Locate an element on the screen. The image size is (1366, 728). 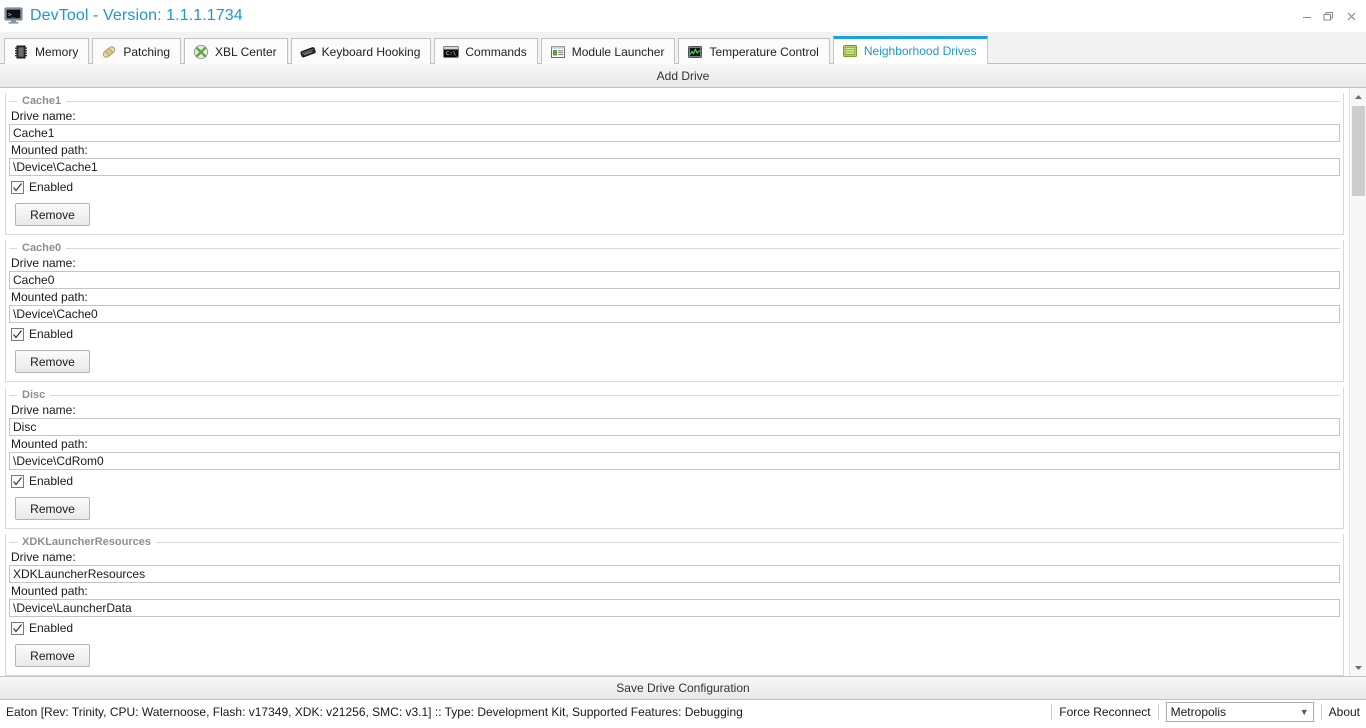
tab-label: Memory is located at coordinates (57, 51).